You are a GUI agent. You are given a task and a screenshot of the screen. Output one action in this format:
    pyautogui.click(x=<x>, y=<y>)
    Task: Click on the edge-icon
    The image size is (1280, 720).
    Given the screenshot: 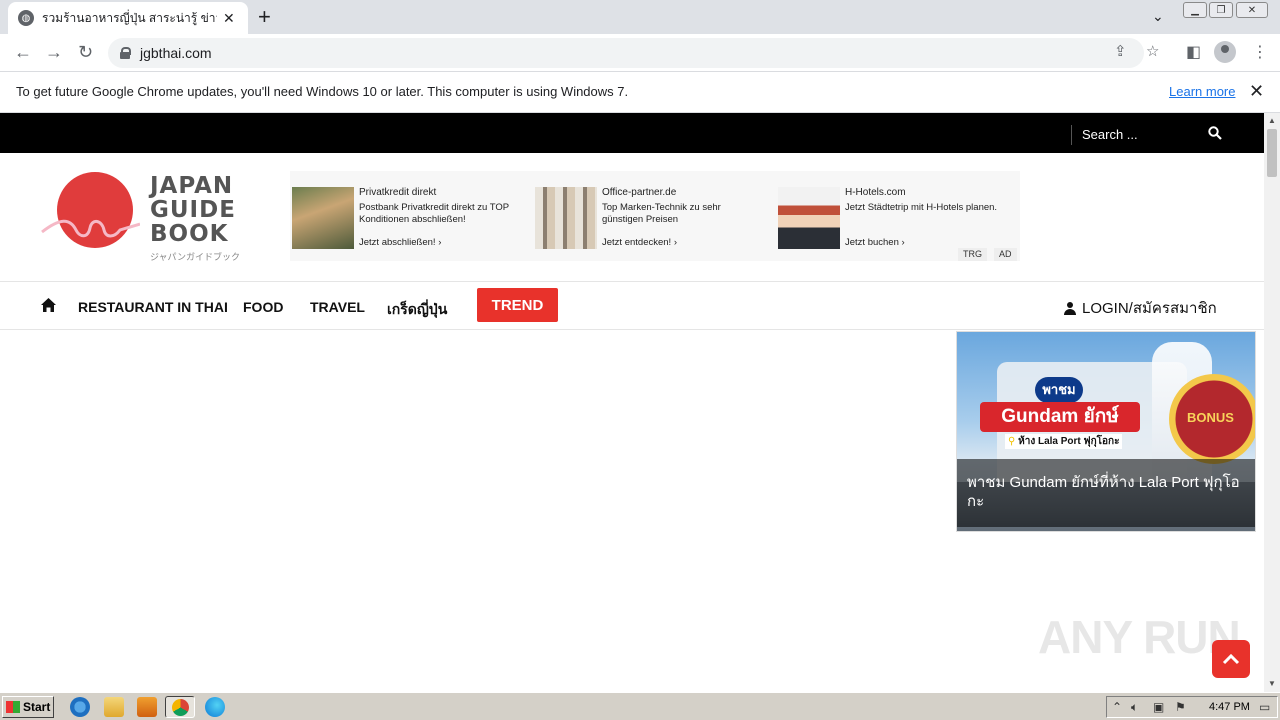 What is the action you would take?
    pyautogui.click(x=215, y=707)
    